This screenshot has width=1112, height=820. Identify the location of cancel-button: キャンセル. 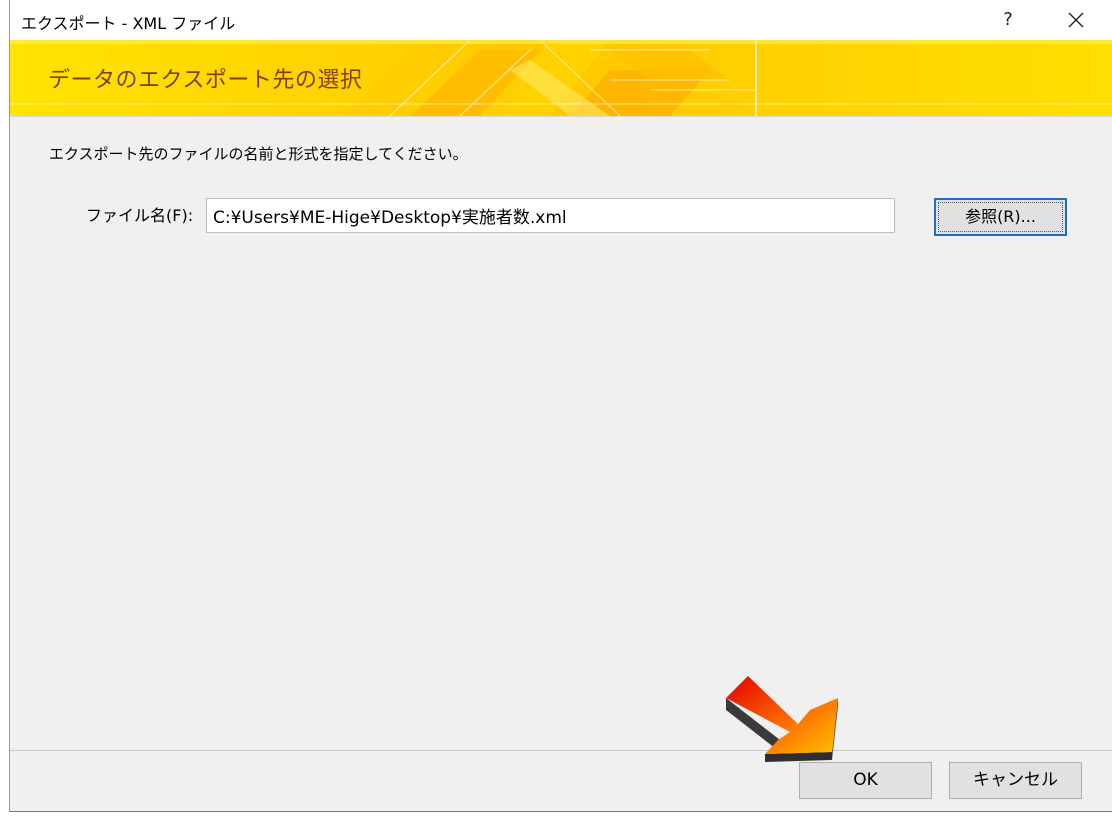
(1015, 780).